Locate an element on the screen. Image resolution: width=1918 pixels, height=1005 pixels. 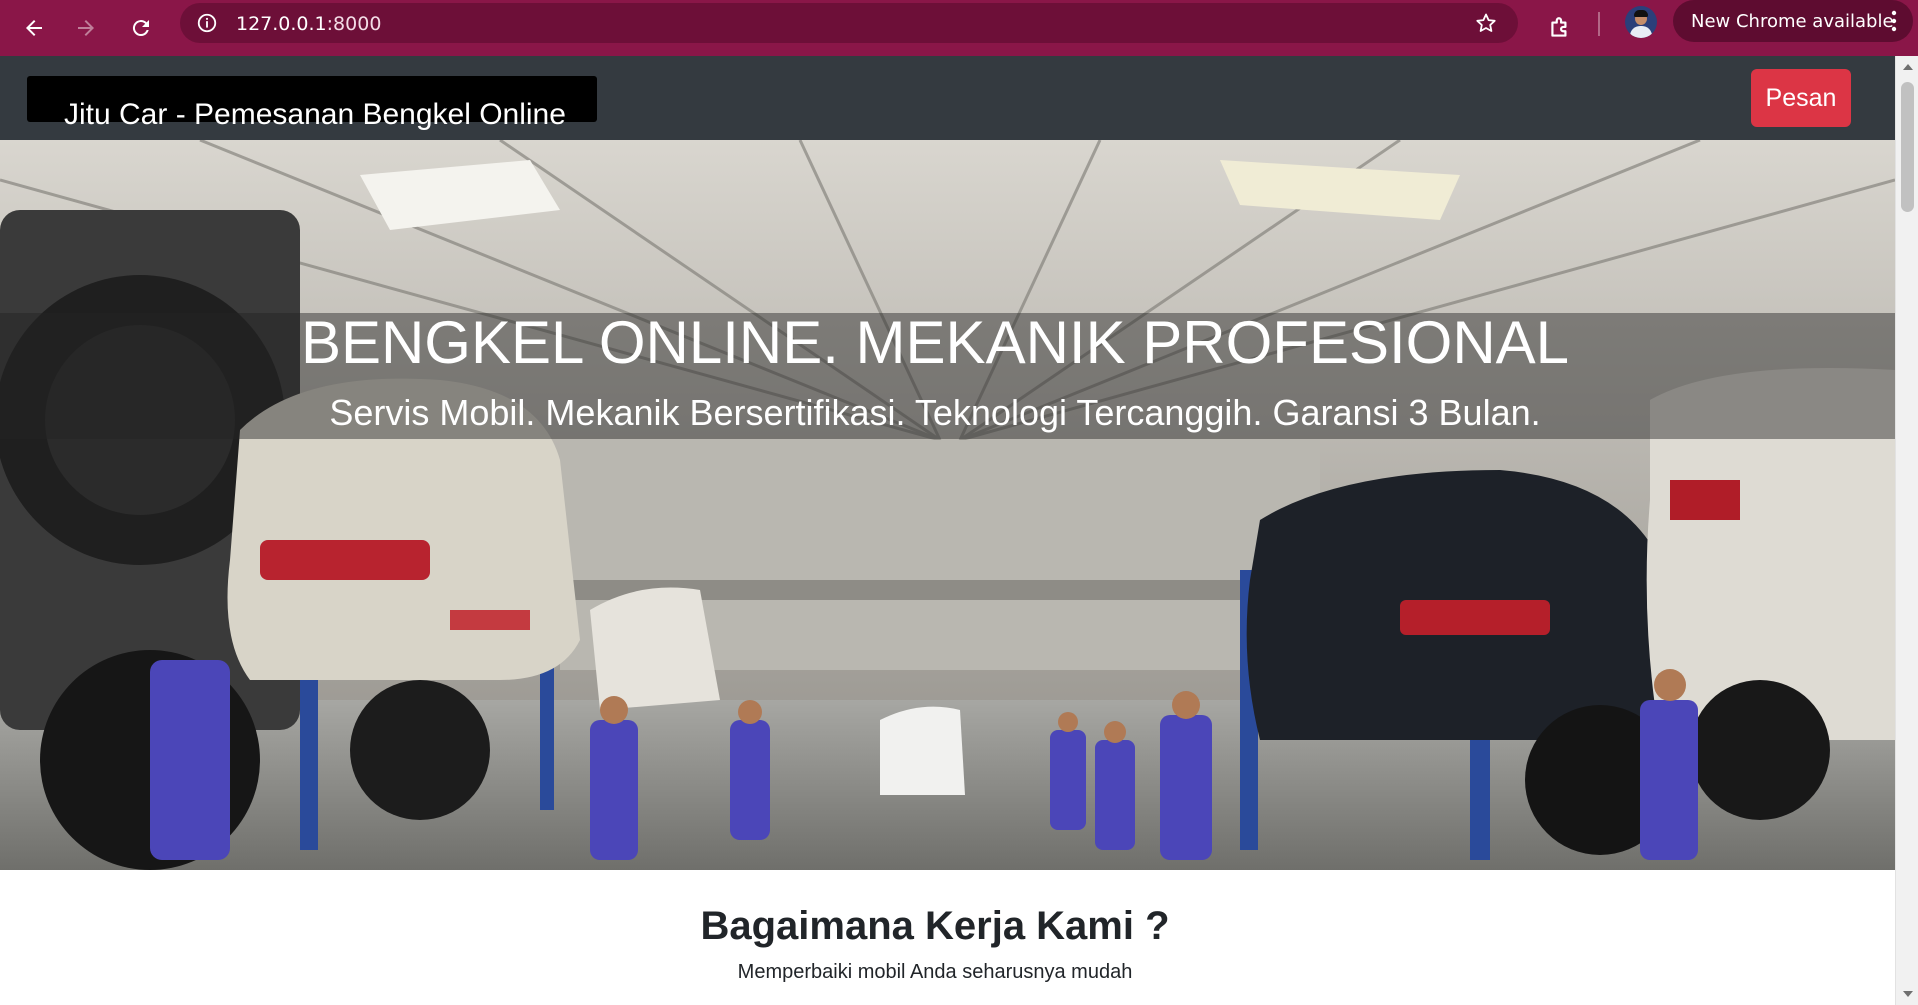
scroll-up-icon is located at coordinates (1908, 67).